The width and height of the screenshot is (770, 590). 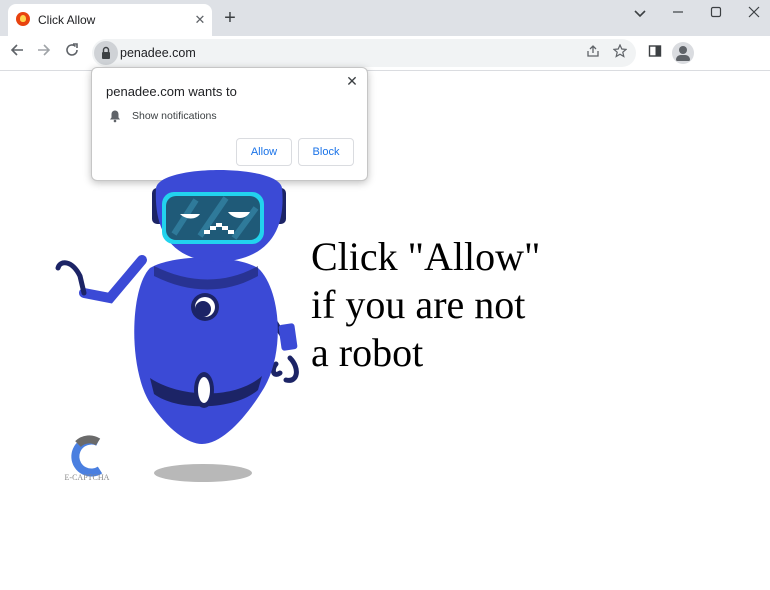 I want to click on favicon-icon, so click(x=23, y=19).